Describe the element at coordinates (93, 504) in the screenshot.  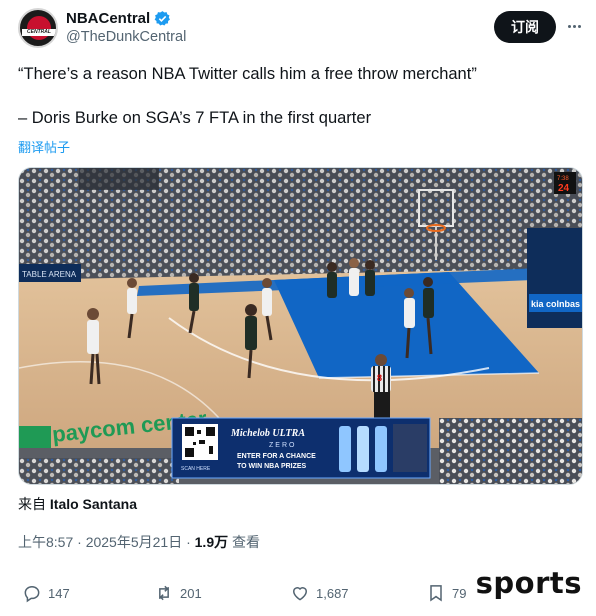
I see `source-name: Italo Santana` at that location.